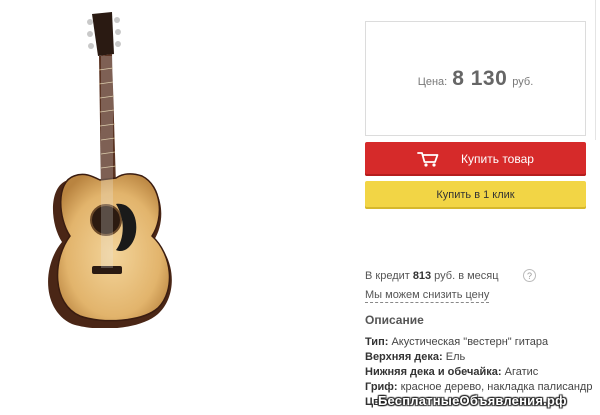 Image resolution: width=600 pixels, height=415 pixels. What do you see at coordinates (394, 320) in the screenshot?
I see `description-title: Описание` at bounding box center [394, 320].